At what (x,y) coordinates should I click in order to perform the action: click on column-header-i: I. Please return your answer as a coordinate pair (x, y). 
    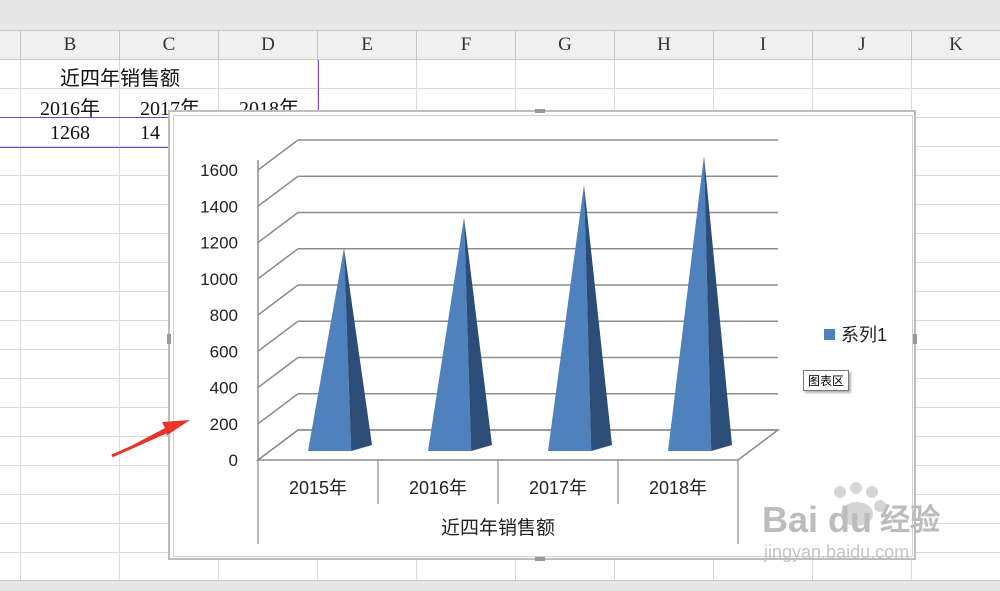
    Looking at the image, I should click on (763, 45).